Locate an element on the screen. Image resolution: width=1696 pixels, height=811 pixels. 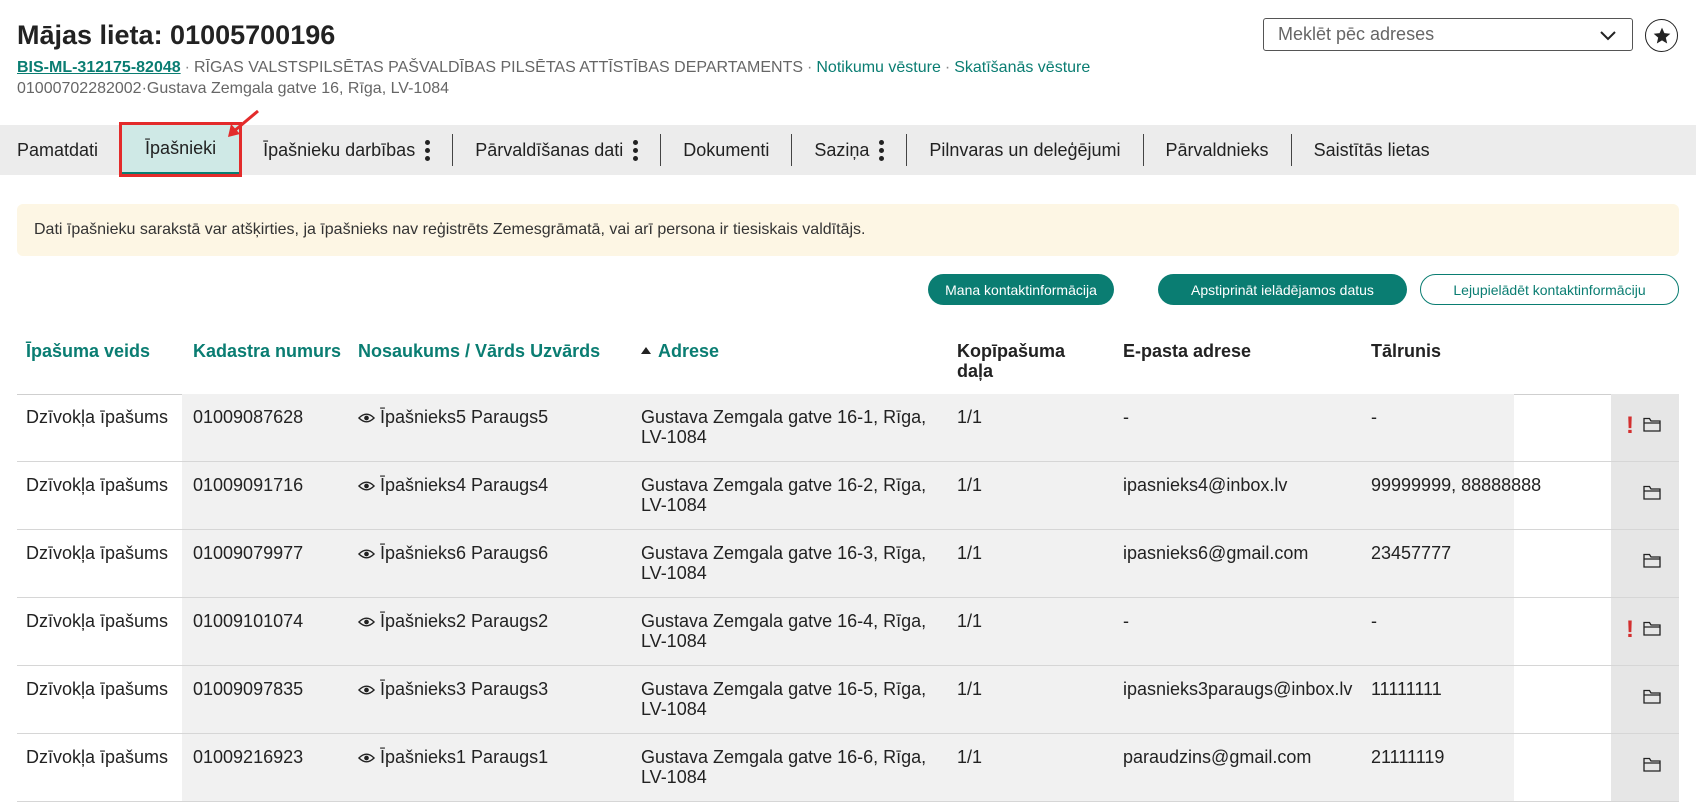
tab-label: Pārvaldnieks is located at coordinates (1217, 149).